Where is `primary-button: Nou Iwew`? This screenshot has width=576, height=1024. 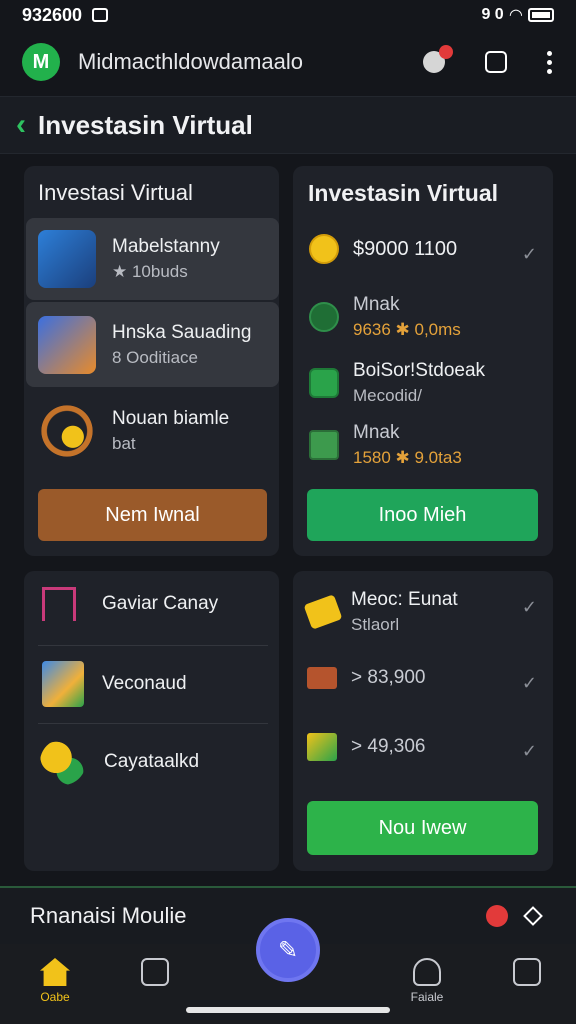
primary-button: Nou Iwew is located at coordinates (422, 828).